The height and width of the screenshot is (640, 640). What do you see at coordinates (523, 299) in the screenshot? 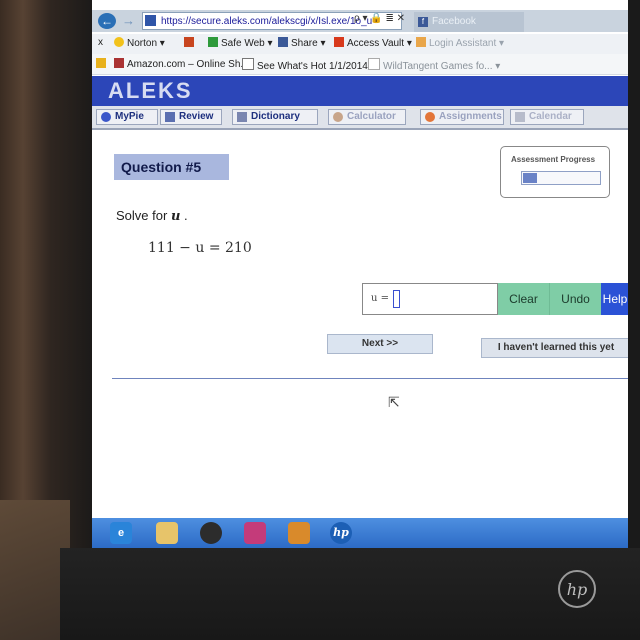
I see `clear-button: Clear` at bounding box center [523, 299].